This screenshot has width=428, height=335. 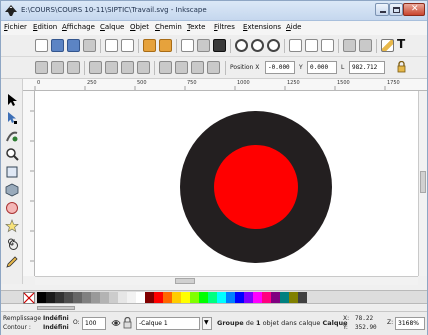 I want to click on flip-horizontal-icon, so click(x=127, y=67).